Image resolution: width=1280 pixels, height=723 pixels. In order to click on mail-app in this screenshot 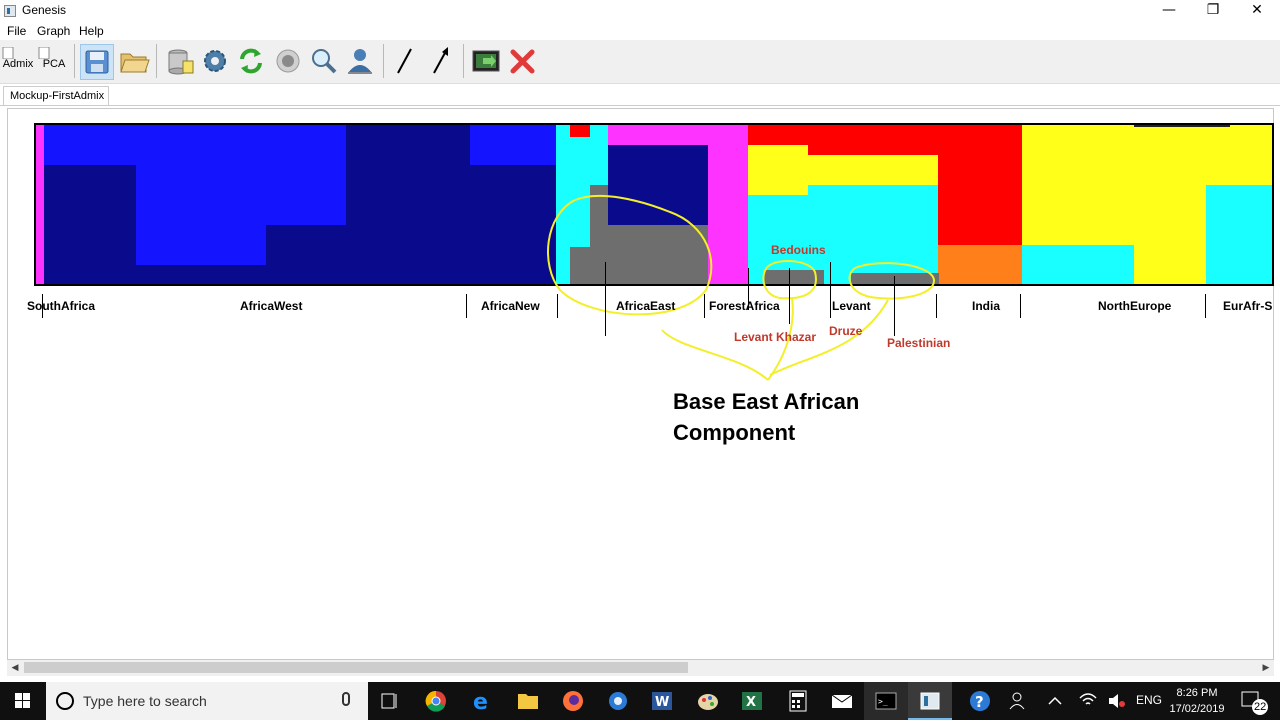, I will do `click(842, 701)`.